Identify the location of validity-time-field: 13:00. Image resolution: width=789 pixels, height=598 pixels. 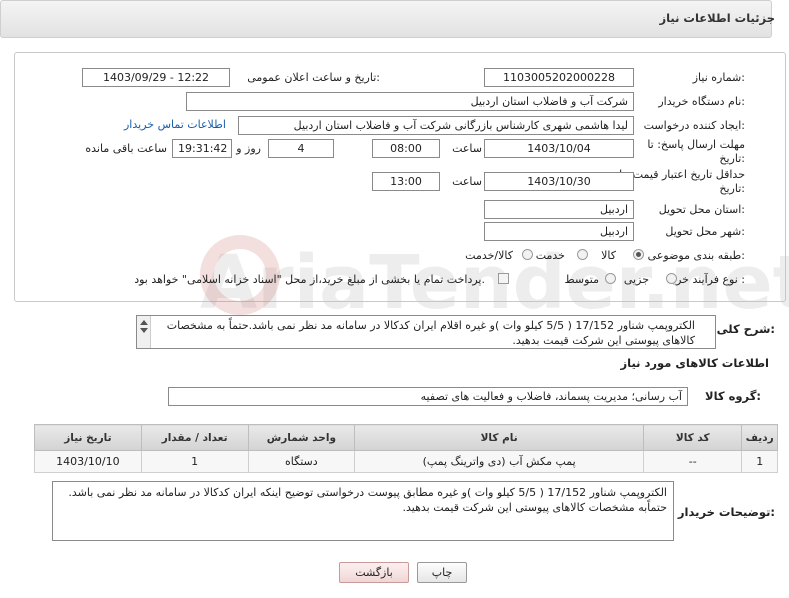
(406, 181).